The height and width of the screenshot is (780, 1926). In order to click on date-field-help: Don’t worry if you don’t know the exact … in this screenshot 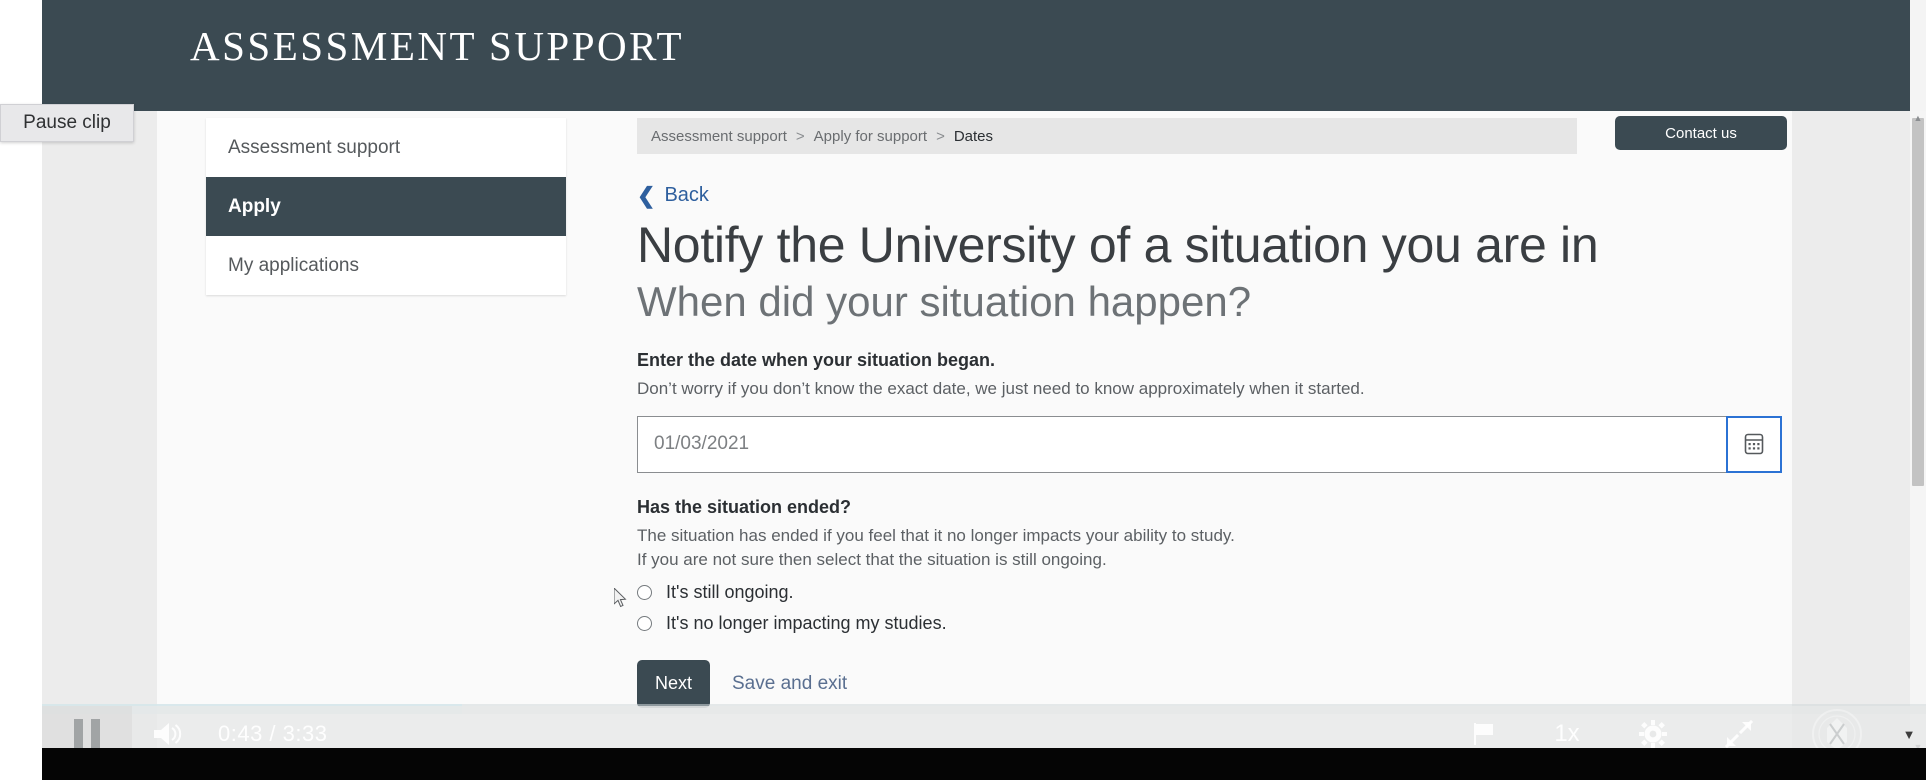, I will do `click(1001, 388)`.